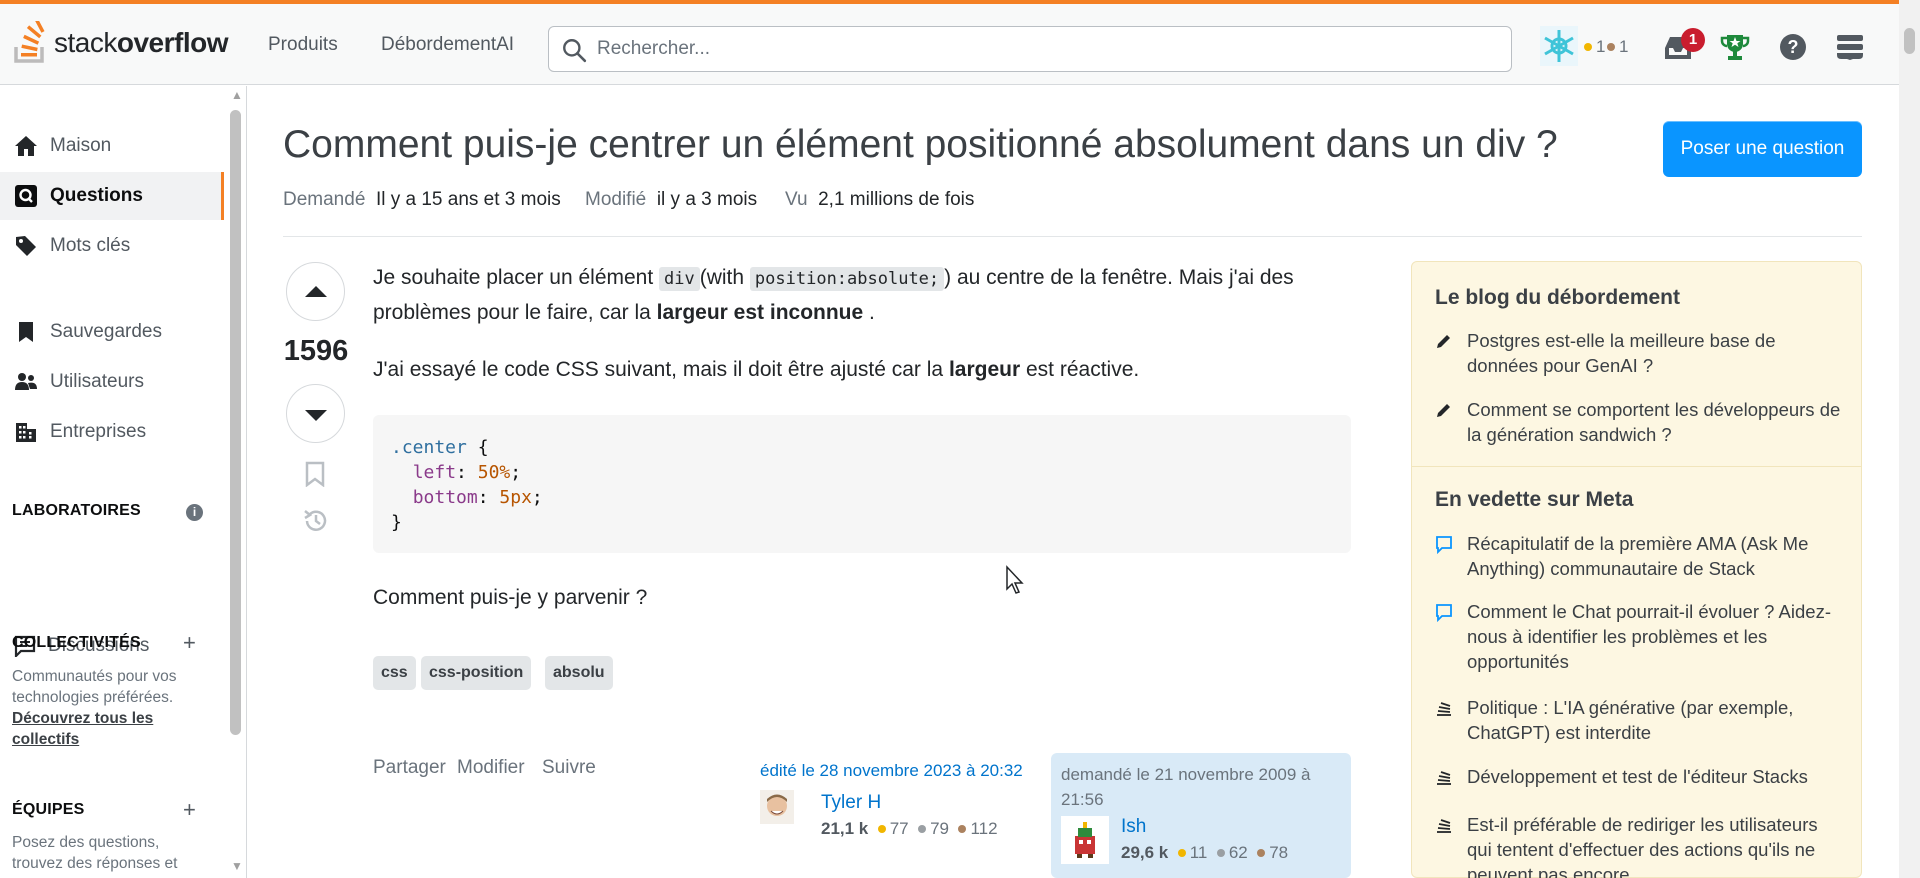 This screenshot has height=878, width=1920. What do you see at coordinates (237, 866) in the screenshot?
I see `scroll-down-arrow-icon: ▼` at bounding box center [237, 866].